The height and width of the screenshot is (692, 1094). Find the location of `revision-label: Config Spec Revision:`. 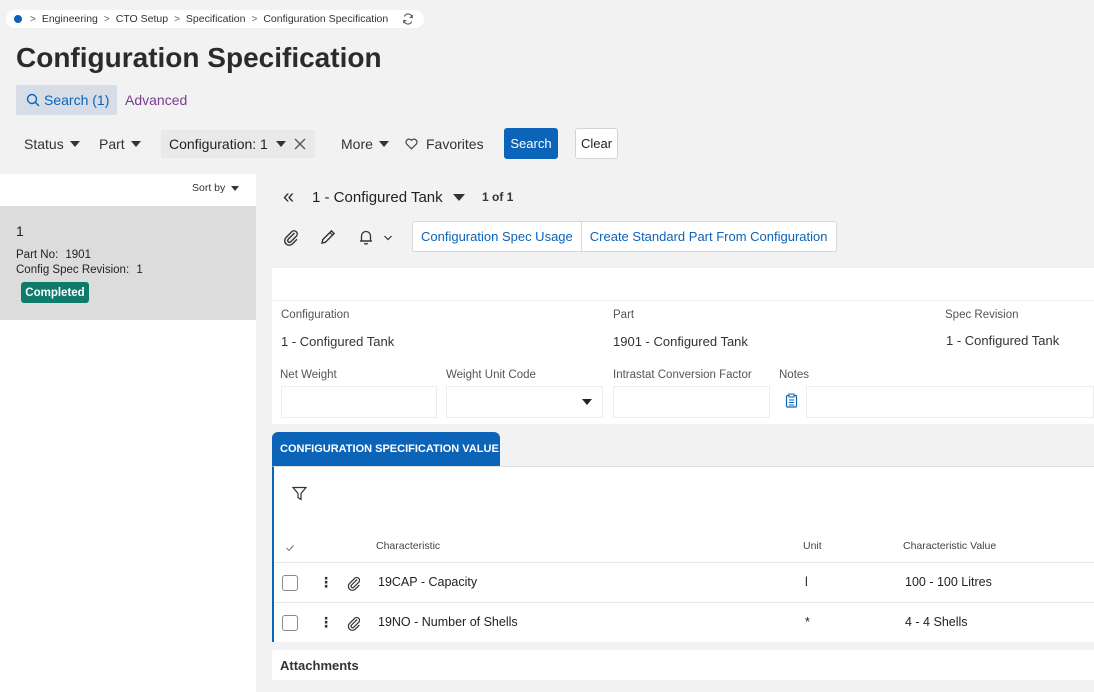

revision-label: Config Spec Revision: is located at coordinates (73, 270).